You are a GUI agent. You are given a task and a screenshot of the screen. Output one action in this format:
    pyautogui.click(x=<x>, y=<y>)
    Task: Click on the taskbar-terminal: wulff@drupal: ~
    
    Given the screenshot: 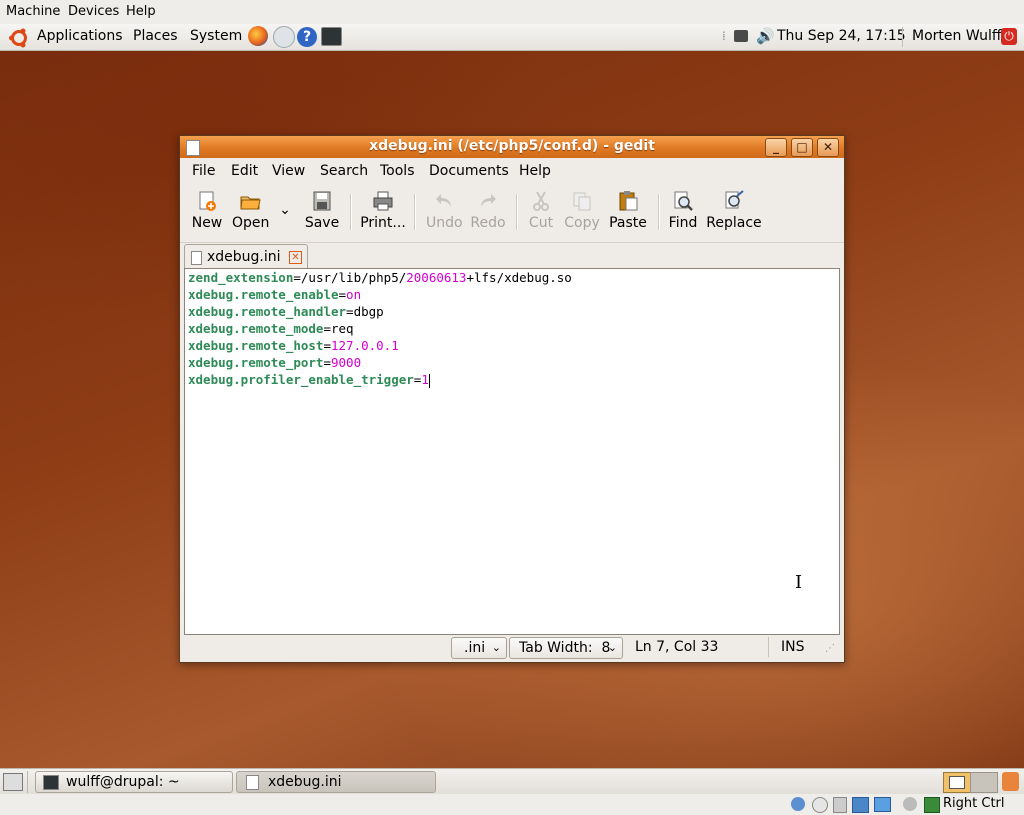 What is the action you would take?
    pyautogui.click(x=134, y=782)
    